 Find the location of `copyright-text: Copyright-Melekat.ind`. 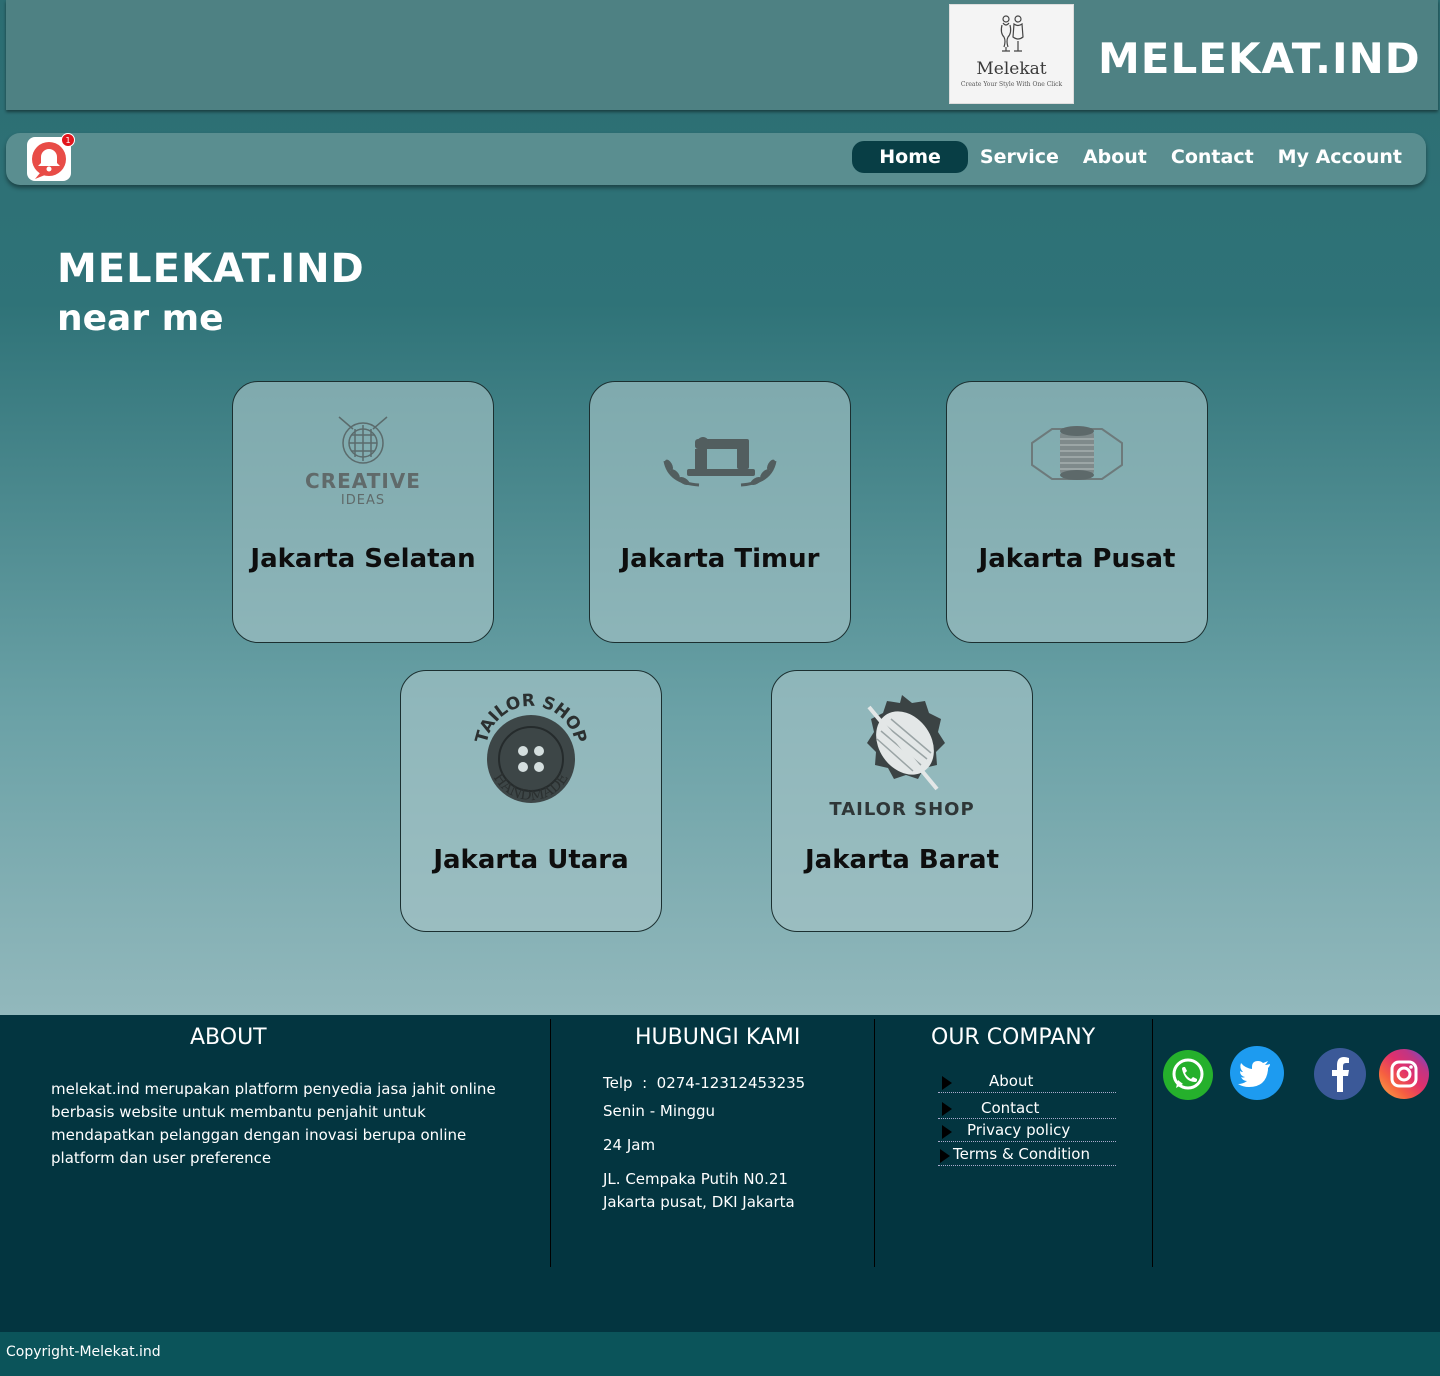

copyright-text: Copyright-Melekat.ind is located at coordinates (83, 1352).